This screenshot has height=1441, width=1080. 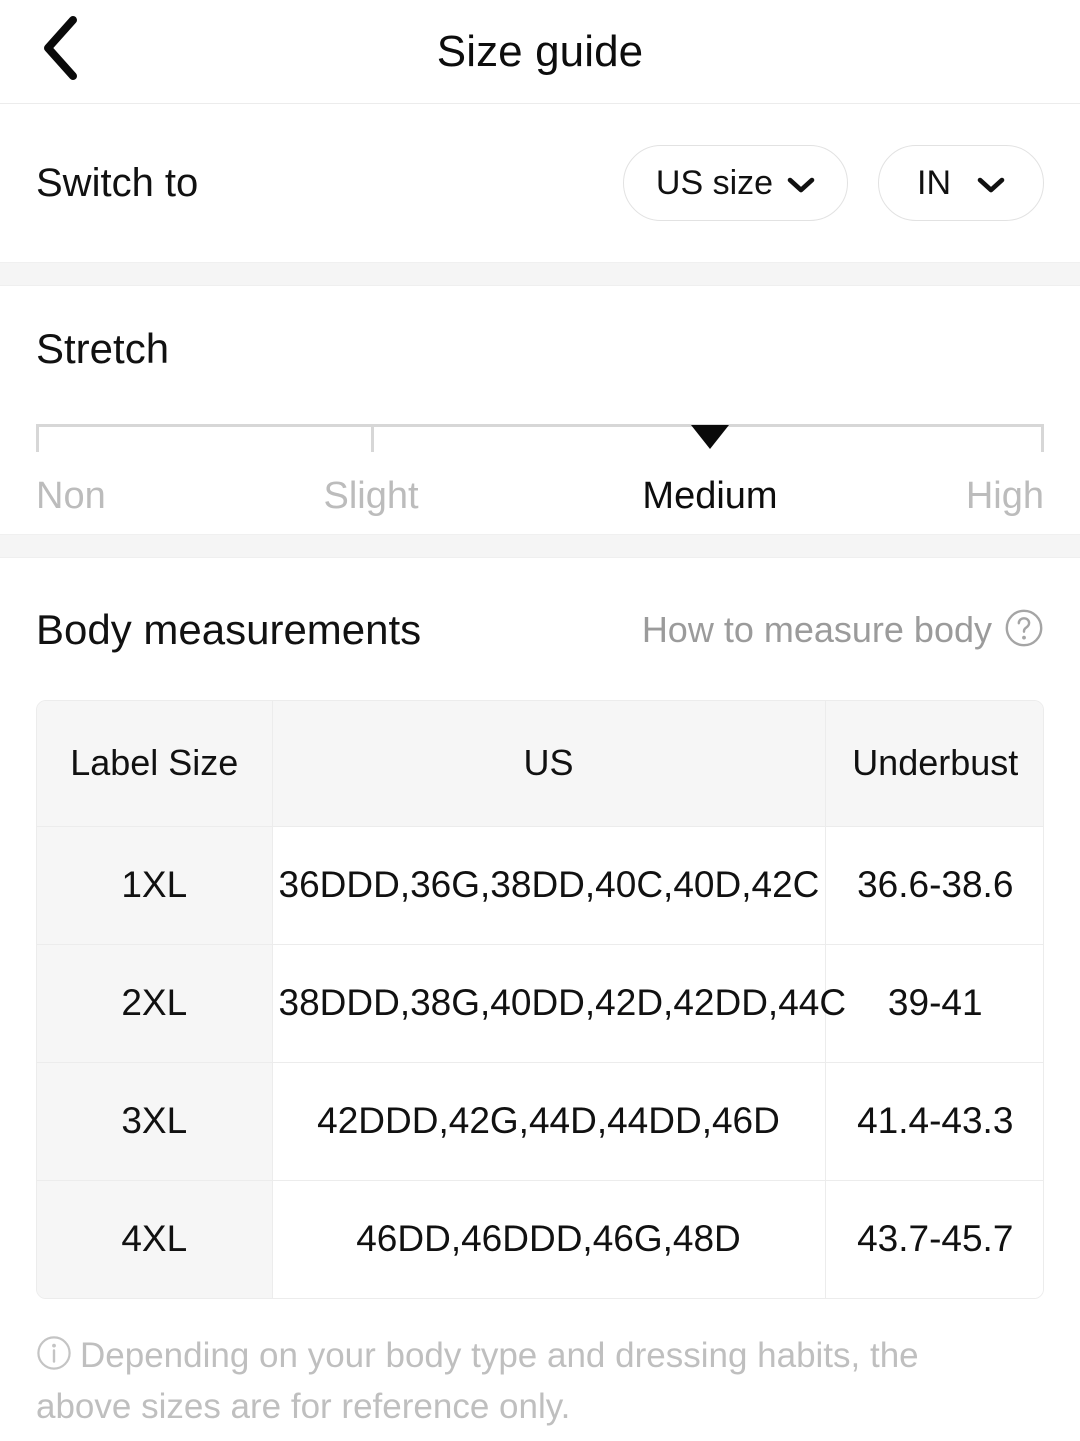 What do you see at coordinates (934, 1121) in the screenshot?
I see `cell-underbust: 41.4-43.3` at bounding box center [934, 1121].